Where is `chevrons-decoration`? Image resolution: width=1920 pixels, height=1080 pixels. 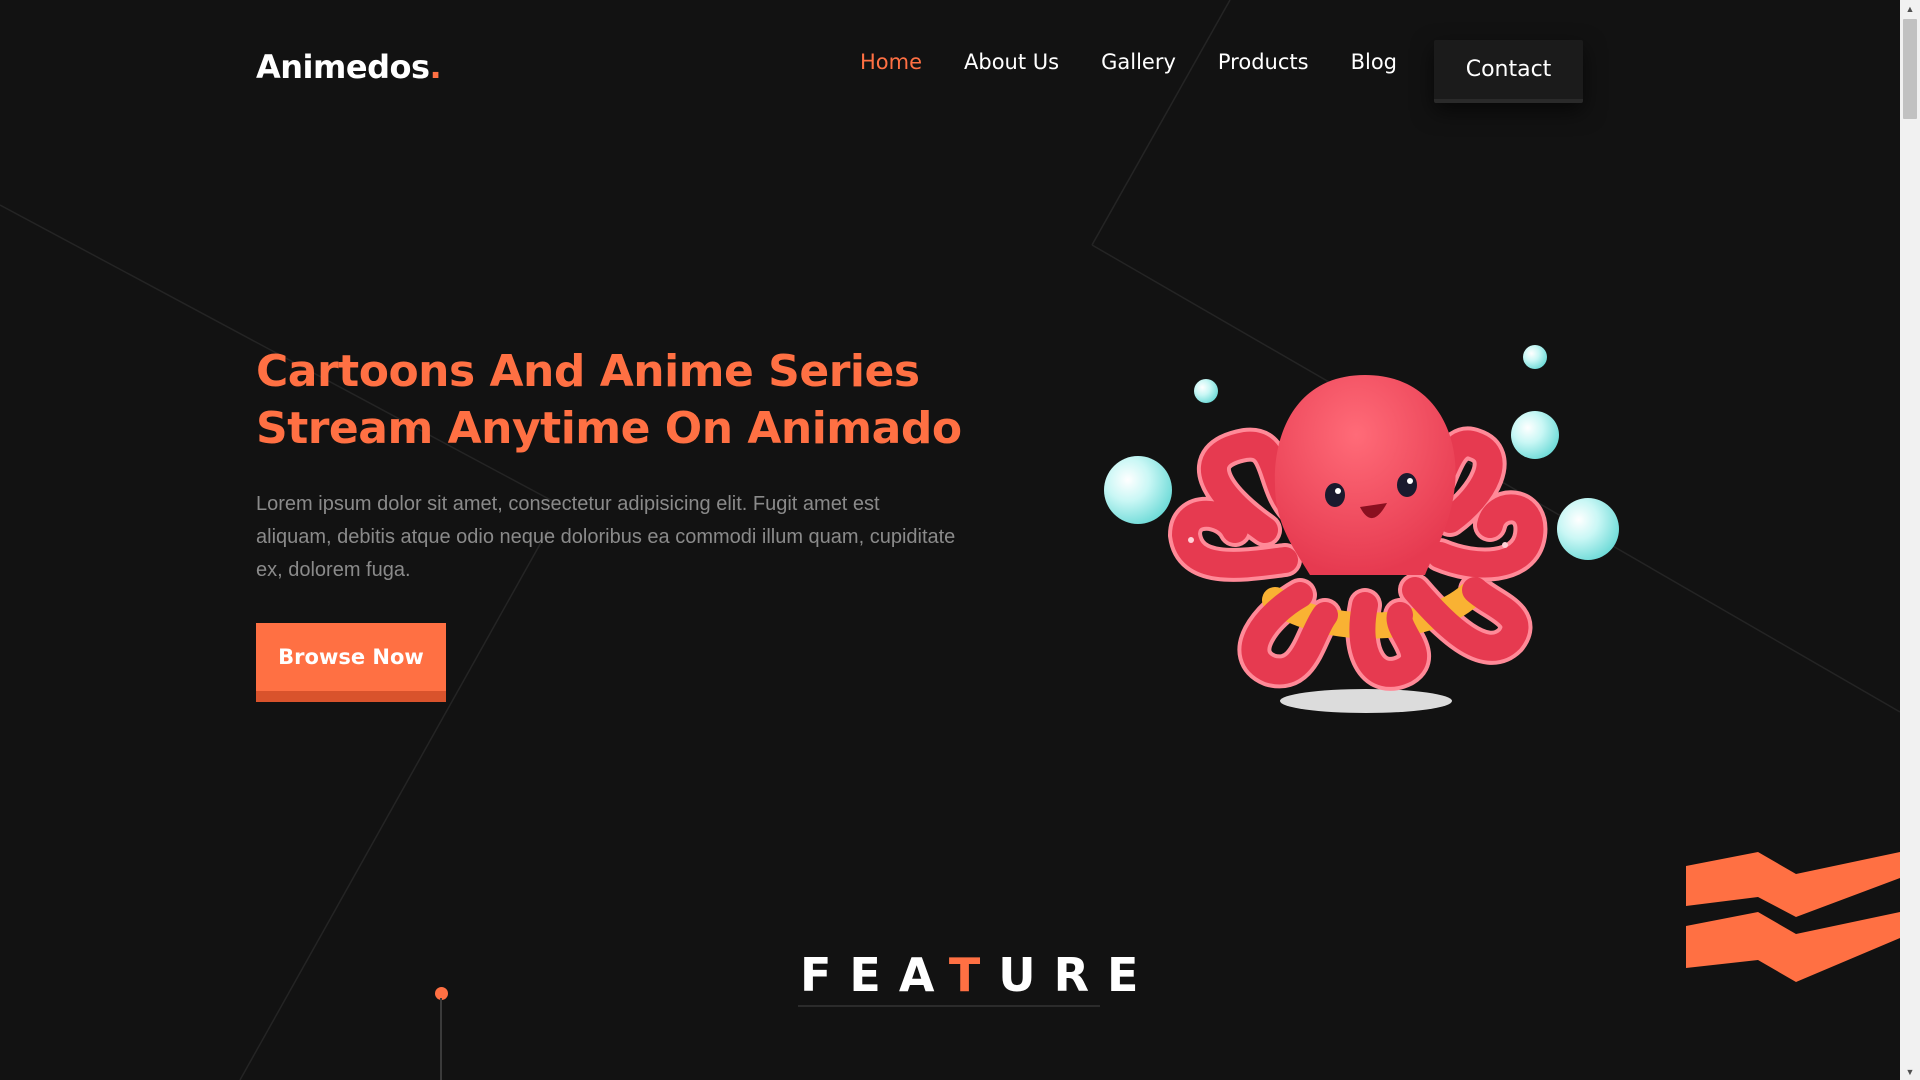
chevrons-decoration is located at coordinates (1793, 917).